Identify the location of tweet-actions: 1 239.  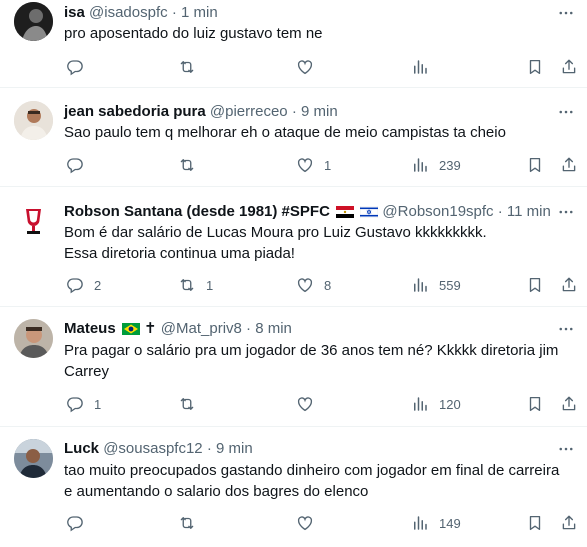
(322, 165).